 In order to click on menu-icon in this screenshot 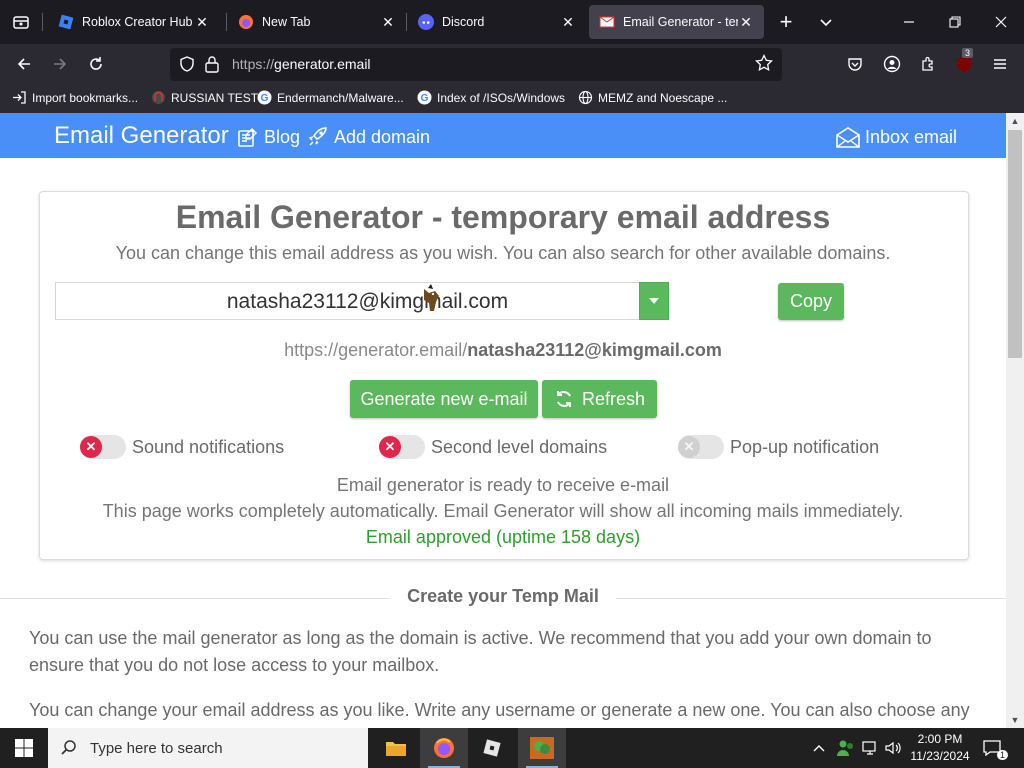, I will do `click(1000, 64)`.